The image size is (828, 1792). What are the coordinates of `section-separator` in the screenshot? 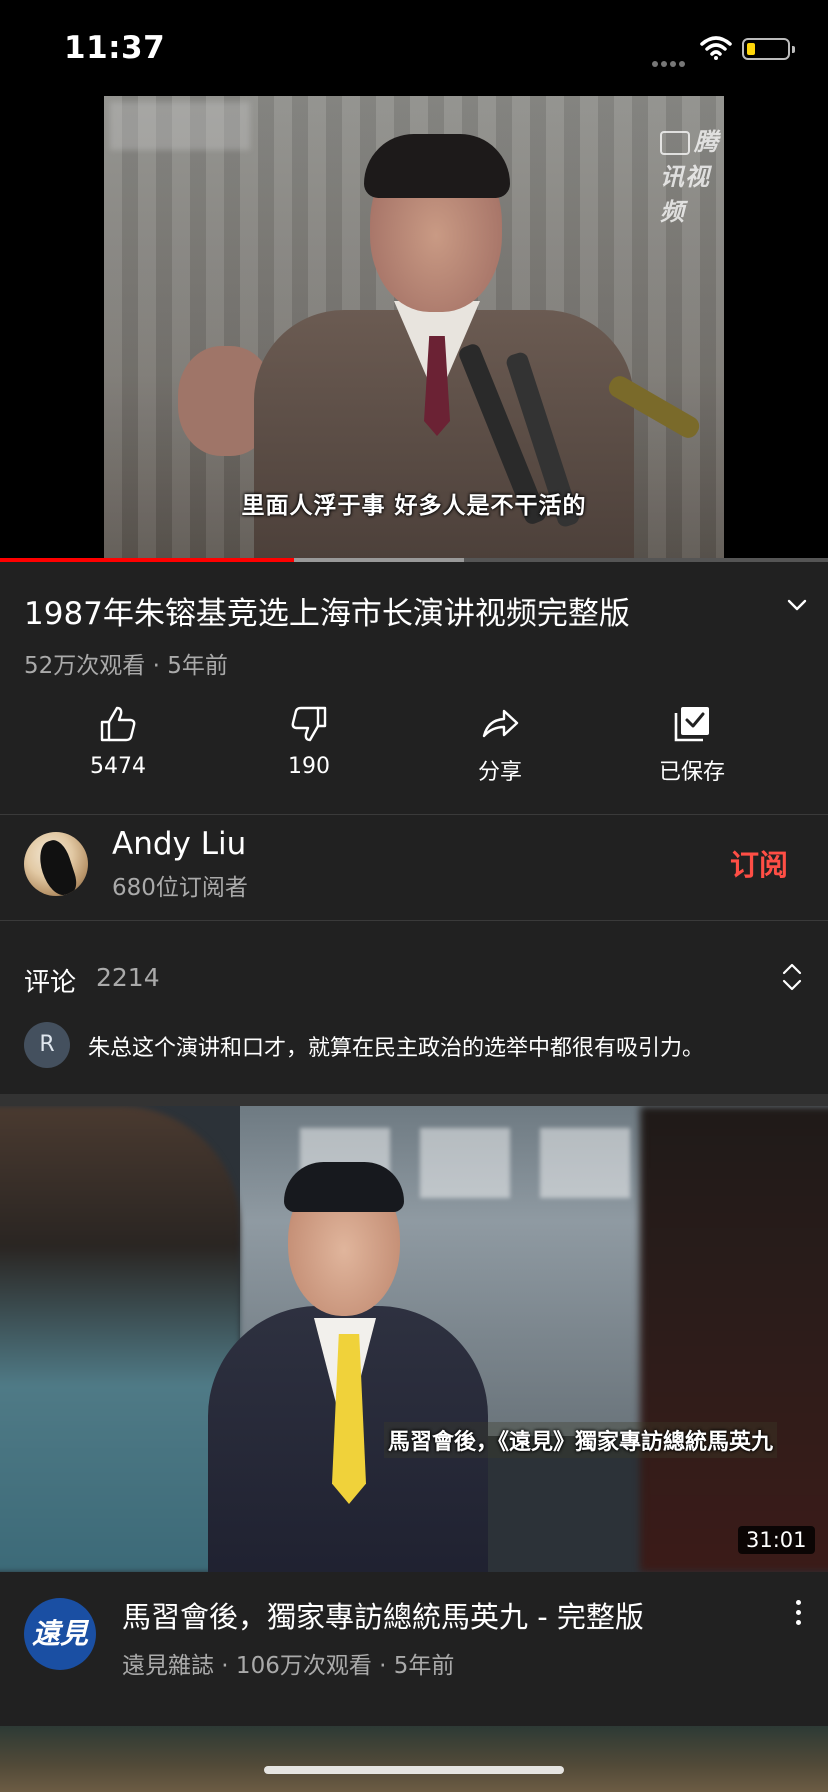 It's located at (414, 1100).